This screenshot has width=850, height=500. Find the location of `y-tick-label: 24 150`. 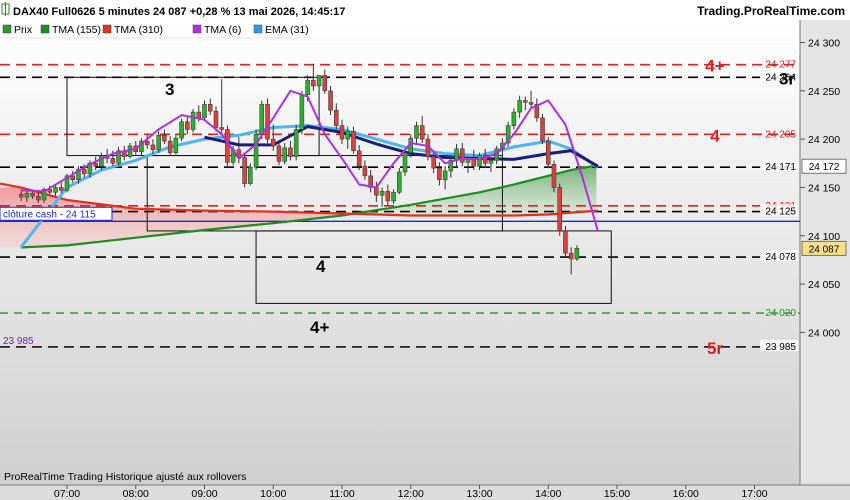

y-tick-label: 24 150 is located at coordinates (824, 188).